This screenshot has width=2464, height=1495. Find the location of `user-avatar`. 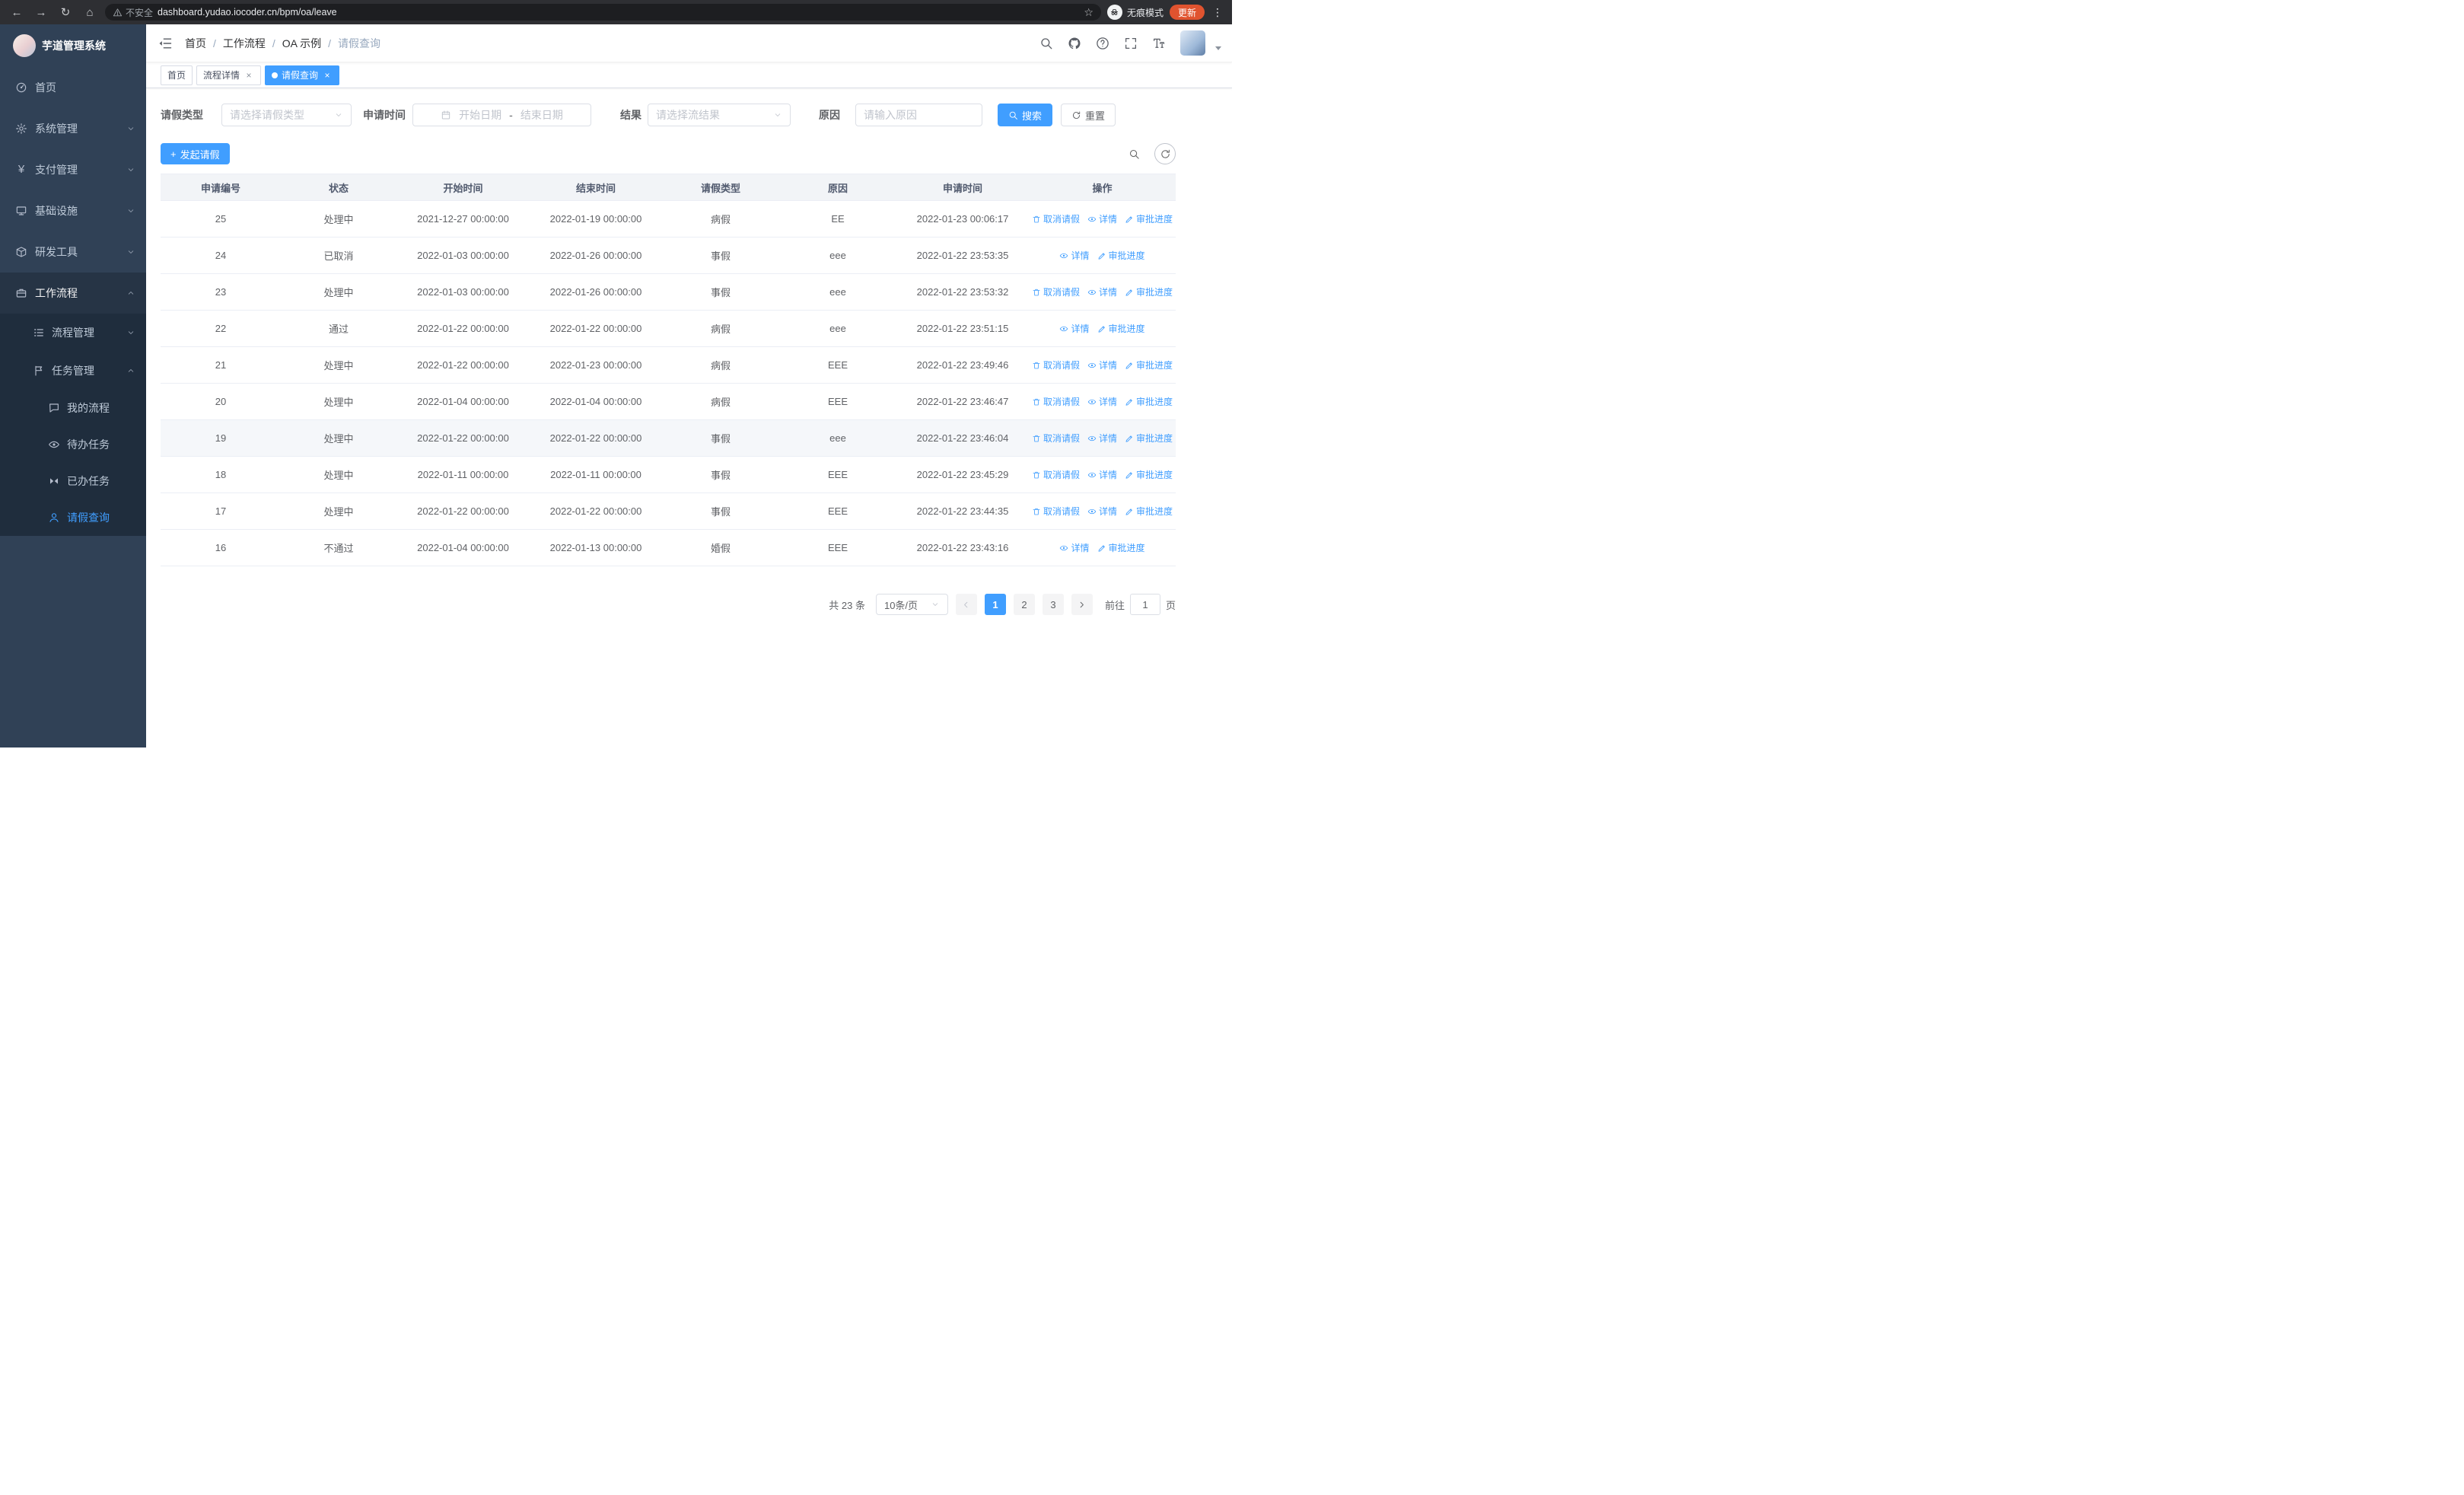

user-avatar is located at coordinates (1192, 43).